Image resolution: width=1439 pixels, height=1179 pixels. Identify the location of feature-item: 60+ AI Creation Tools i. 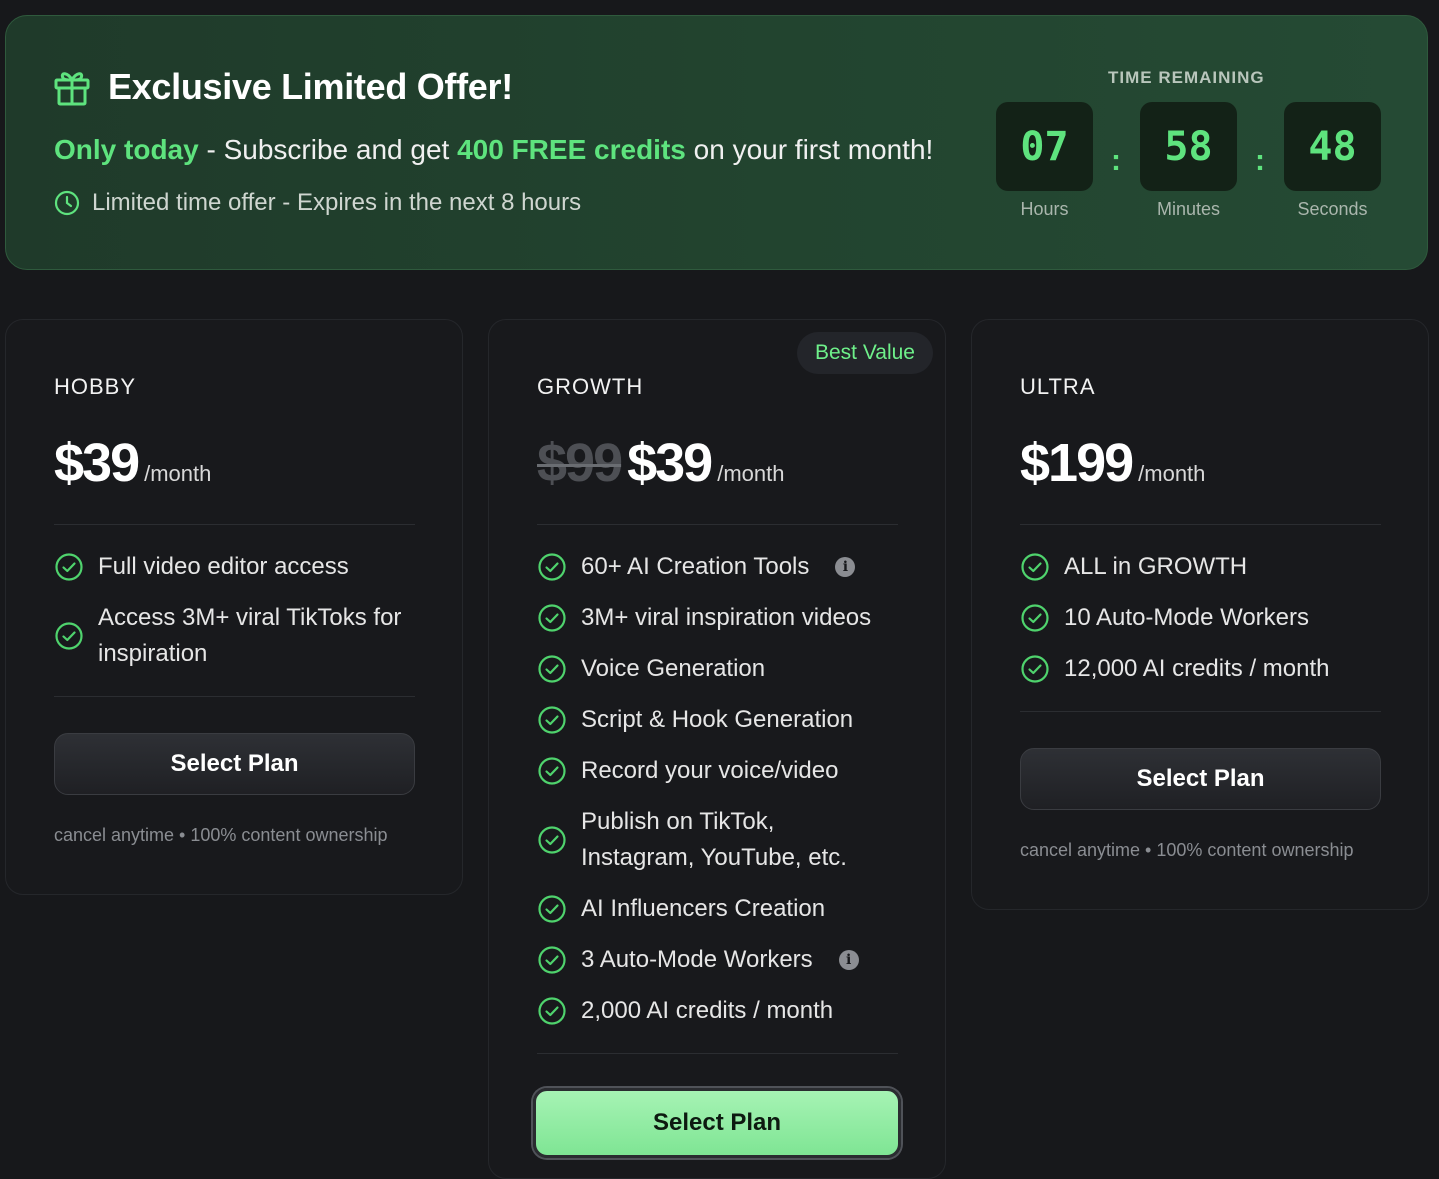
(737, 567).